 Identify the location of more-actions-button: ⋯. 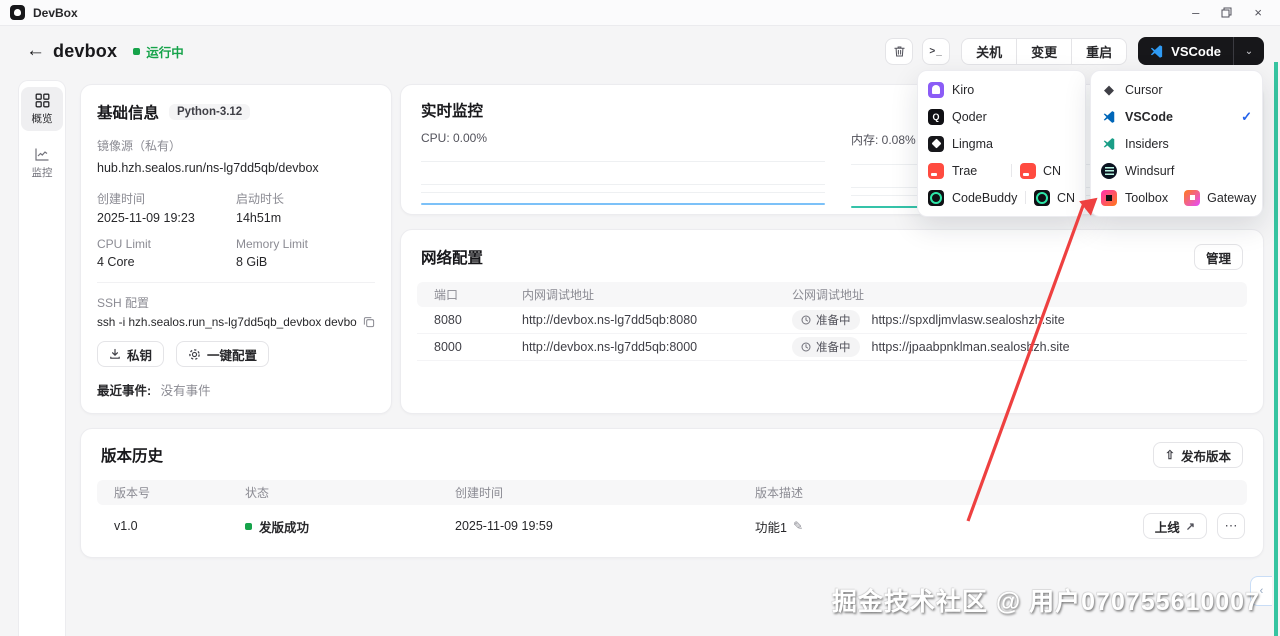
(1231, 526).